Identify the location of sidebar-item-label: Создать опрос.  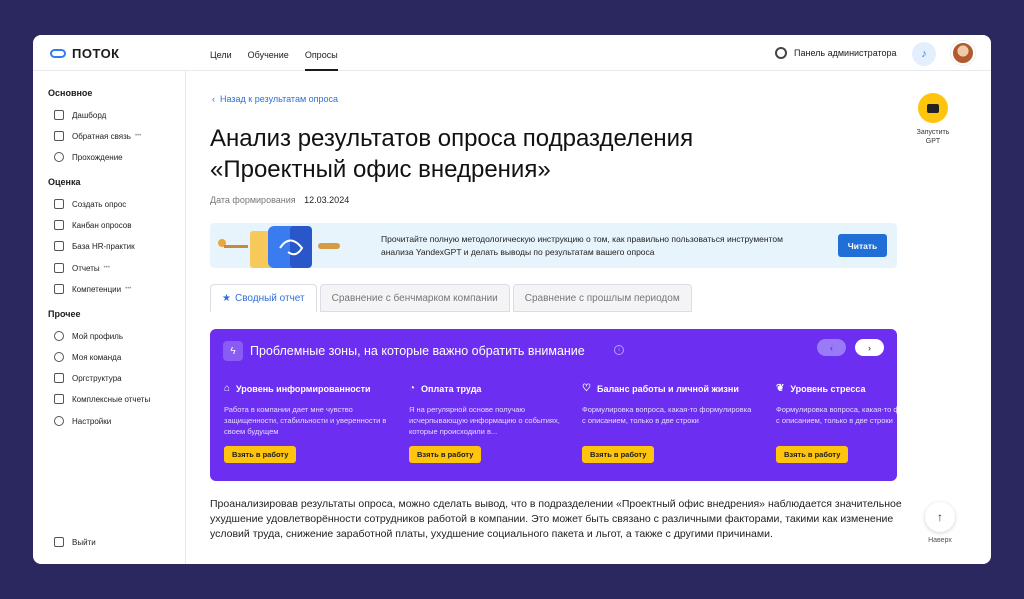
(99, 204).